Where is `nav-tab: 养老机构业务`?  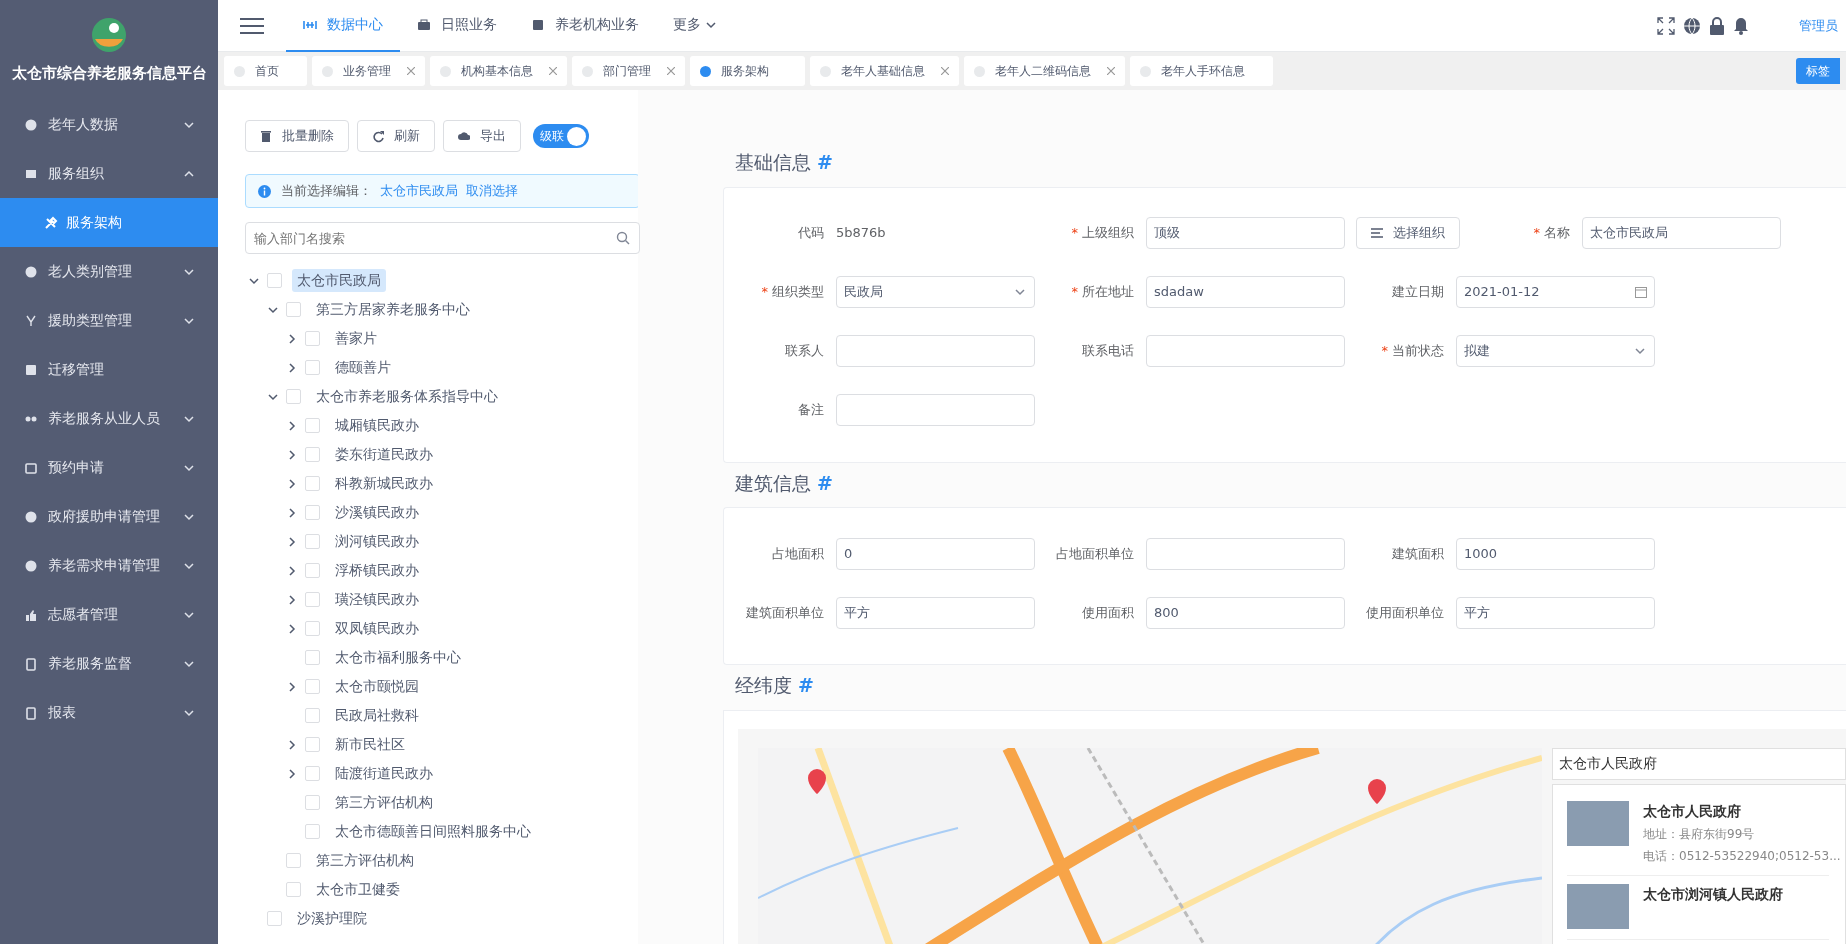
nav-tab: 养老机构业务 is located at coordinates (585, 26).